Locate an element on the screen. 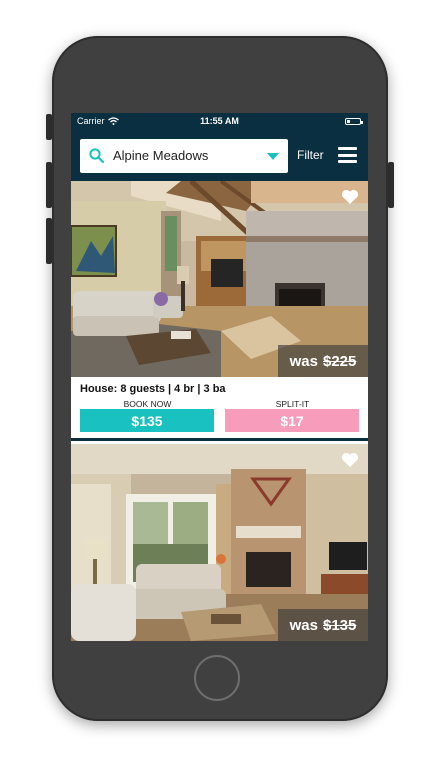 The height and width of the screenshot is (771, 438). app-header: Alpine Meadows Filter is located at coordinates (219, 156).